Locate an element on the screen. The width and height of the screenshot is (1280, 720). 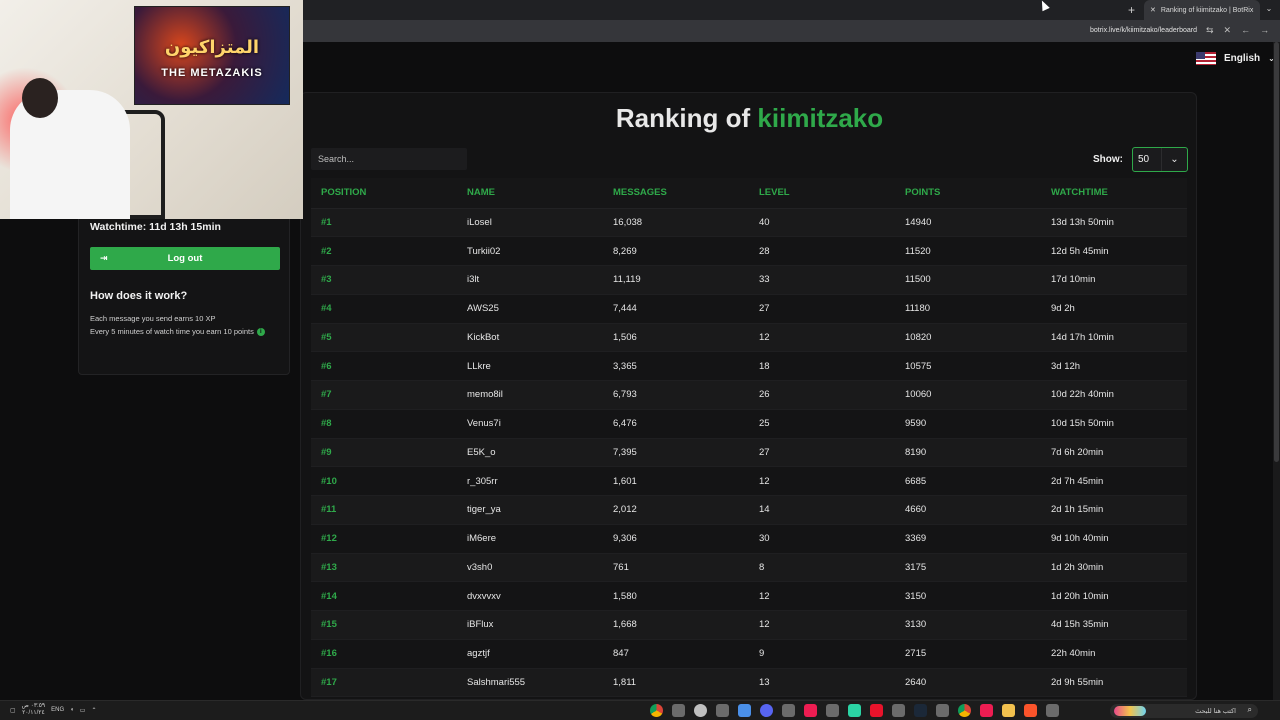
table-row: #5 KickBot 1,506 12 10820 14d 17h 10min is located at coordinates (749, 338).